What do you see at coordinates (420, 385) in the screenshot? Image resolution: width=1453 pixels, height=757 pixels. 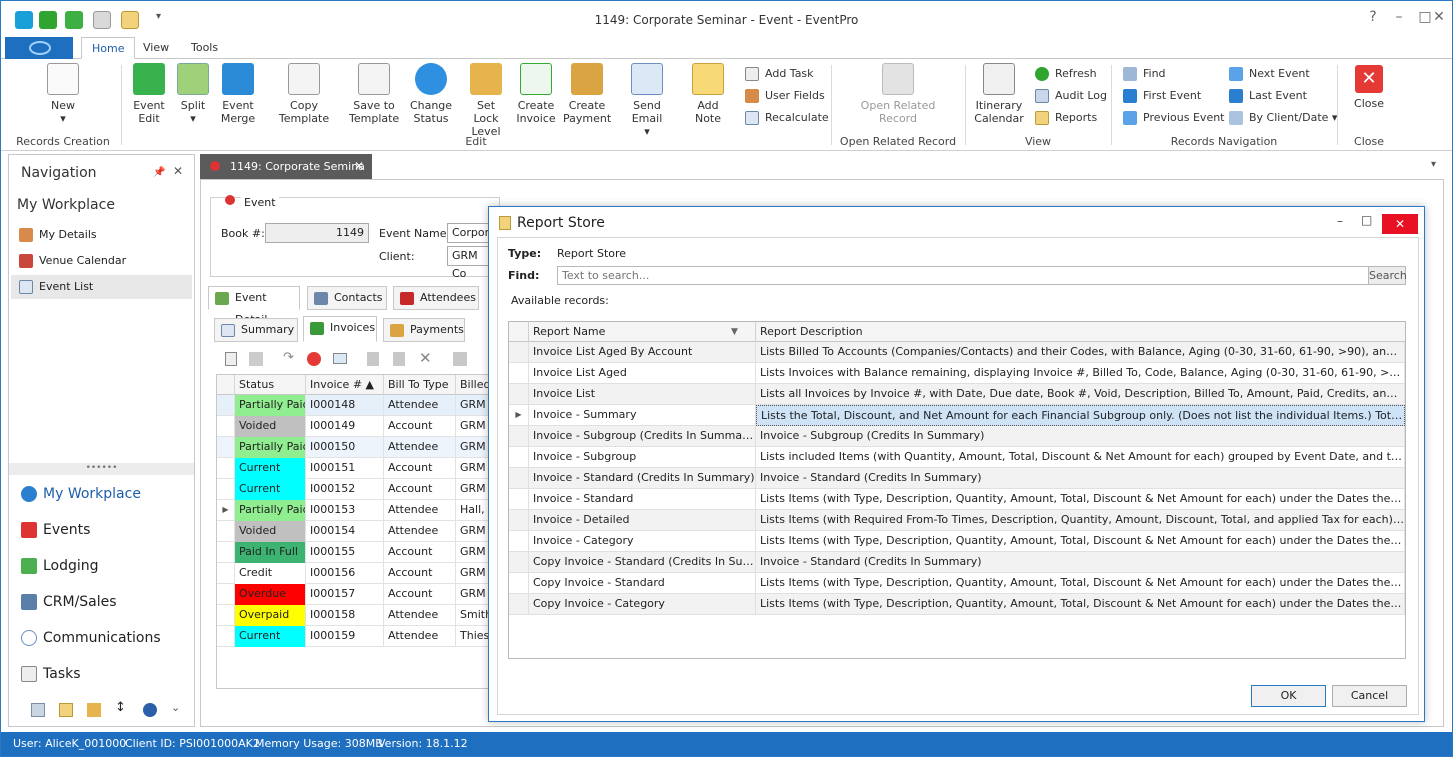 I see `column-header-bill-to-type: Bill To Type` at bounding box center [420, 385].